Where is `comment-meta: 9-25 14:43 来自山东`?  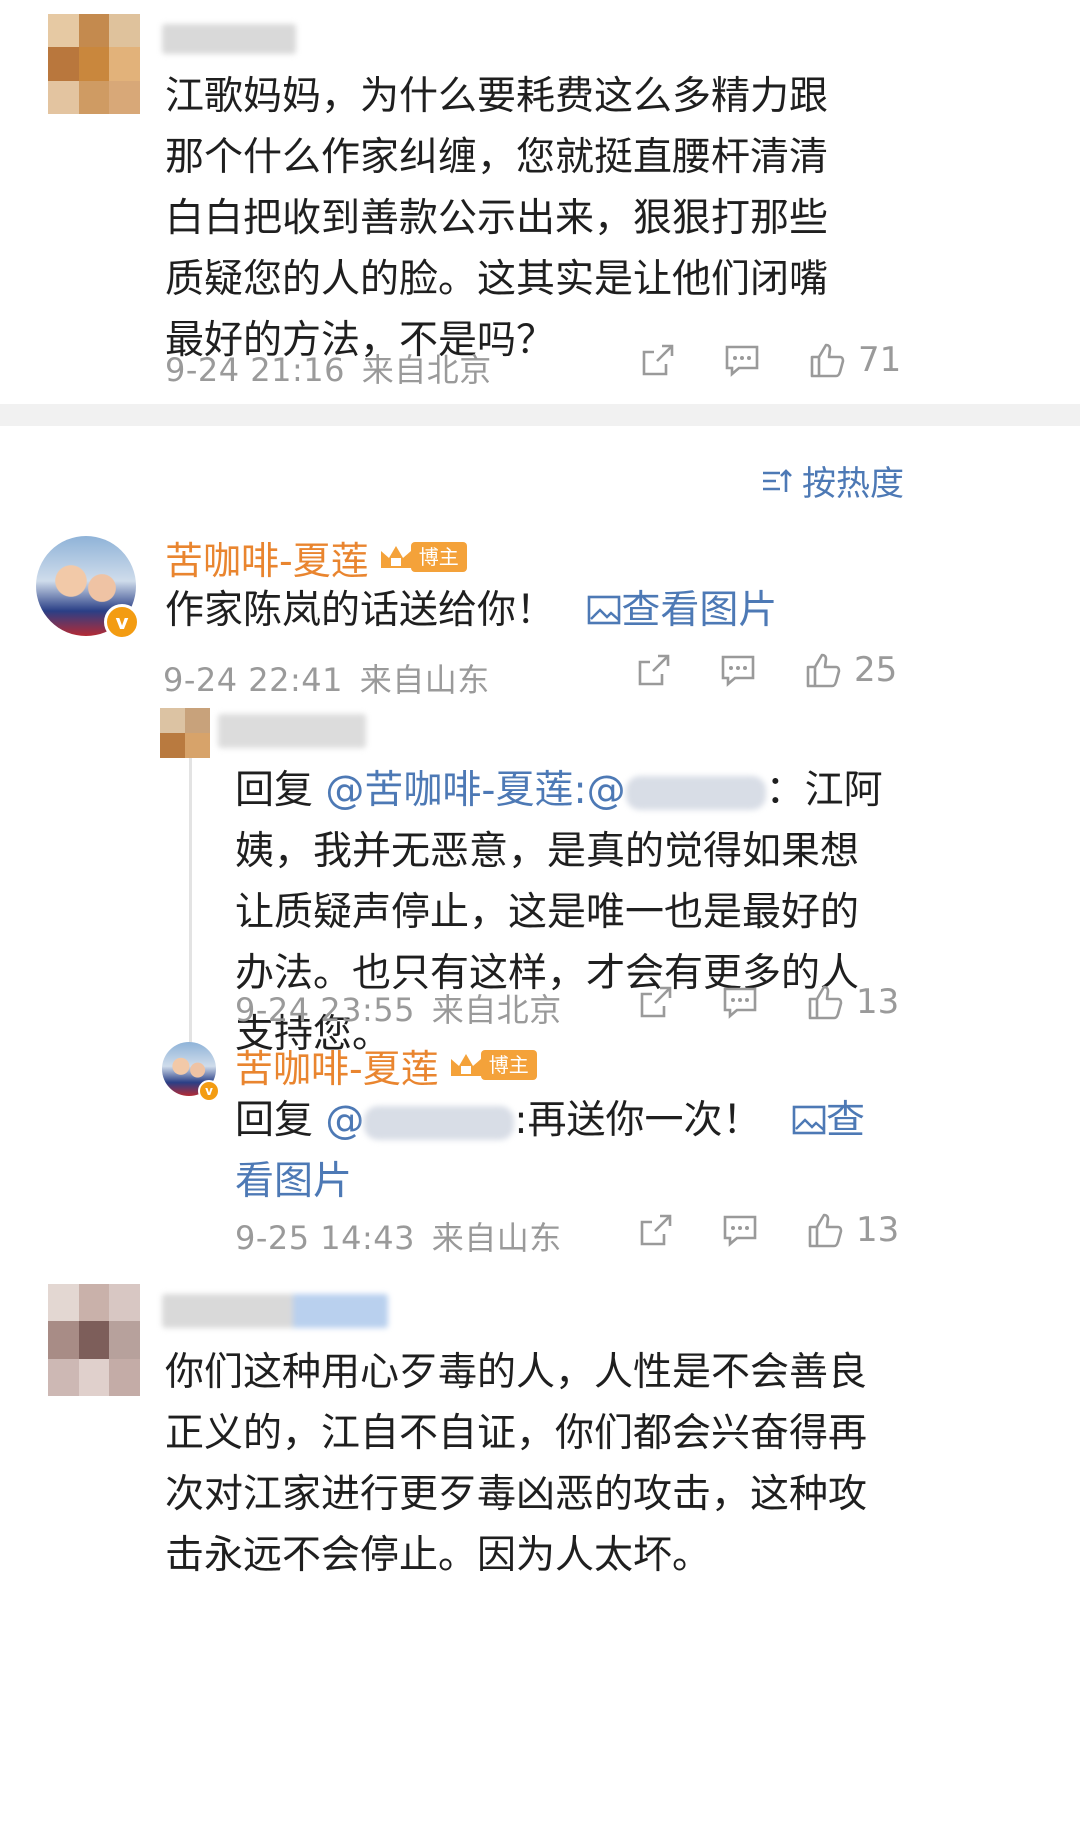 comment-meta: 9-25 14:43 来自山东 is located at coordinates (398, 1236).